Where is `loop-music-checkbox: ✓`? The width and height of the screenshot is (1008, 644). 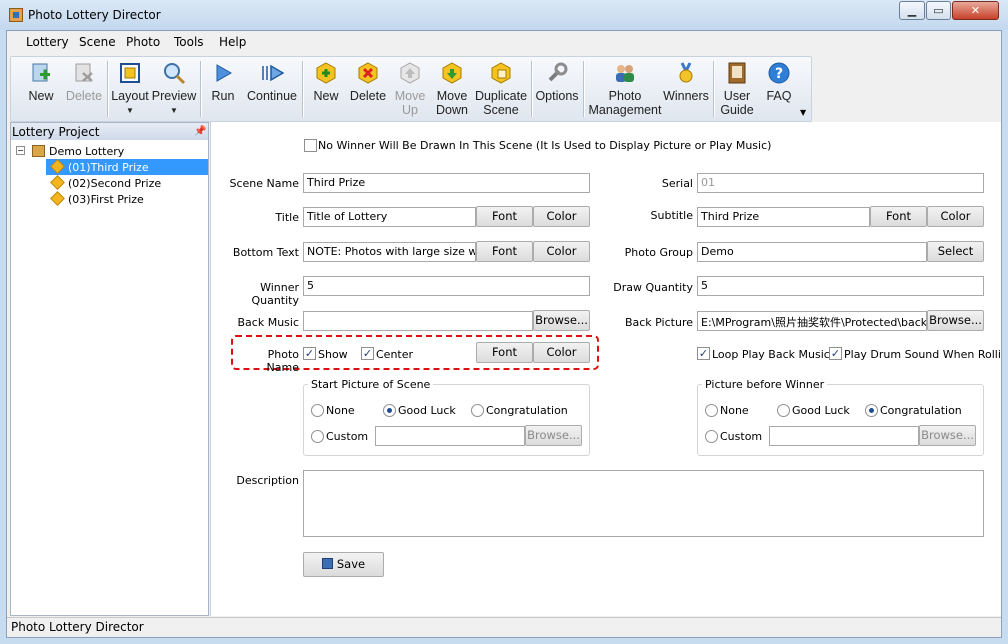 loop-music-checkbox: ✓ is located at coordinates (703, 353).